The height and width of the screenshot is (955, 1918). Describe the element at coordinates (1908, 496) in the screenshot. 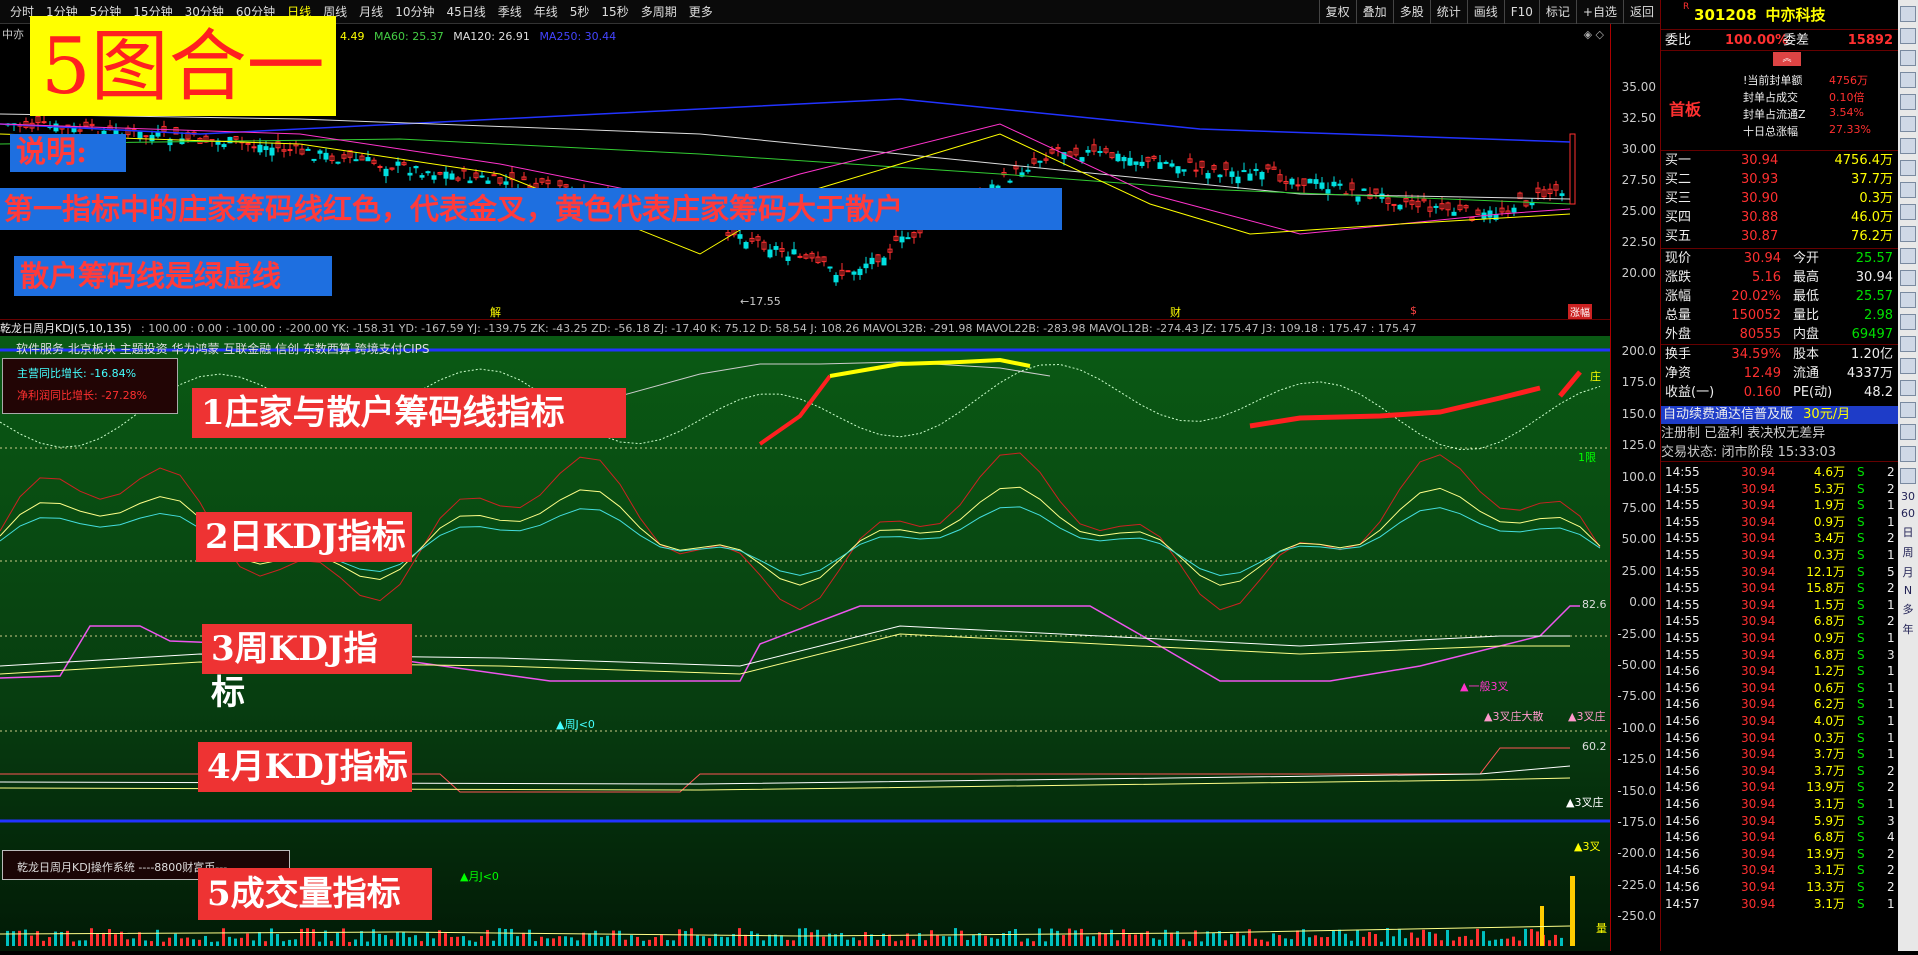

I see `period-shortcut-icon: 30` at that location.